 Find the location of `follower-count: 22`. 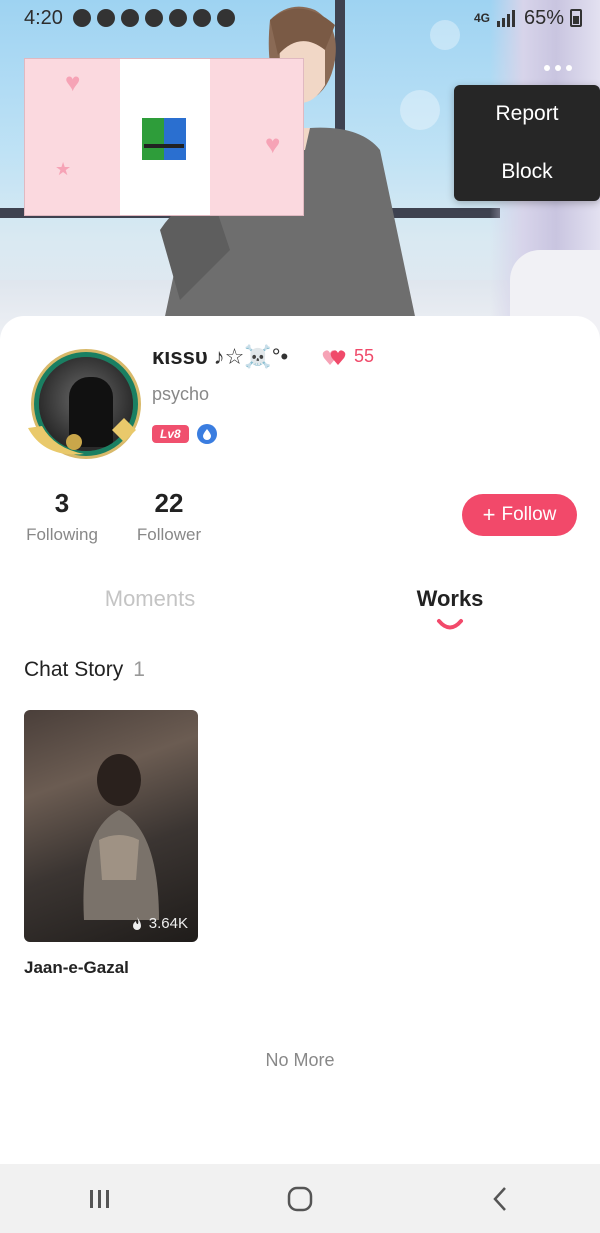

follower-count: 22 is located at coordinates (169, 503).